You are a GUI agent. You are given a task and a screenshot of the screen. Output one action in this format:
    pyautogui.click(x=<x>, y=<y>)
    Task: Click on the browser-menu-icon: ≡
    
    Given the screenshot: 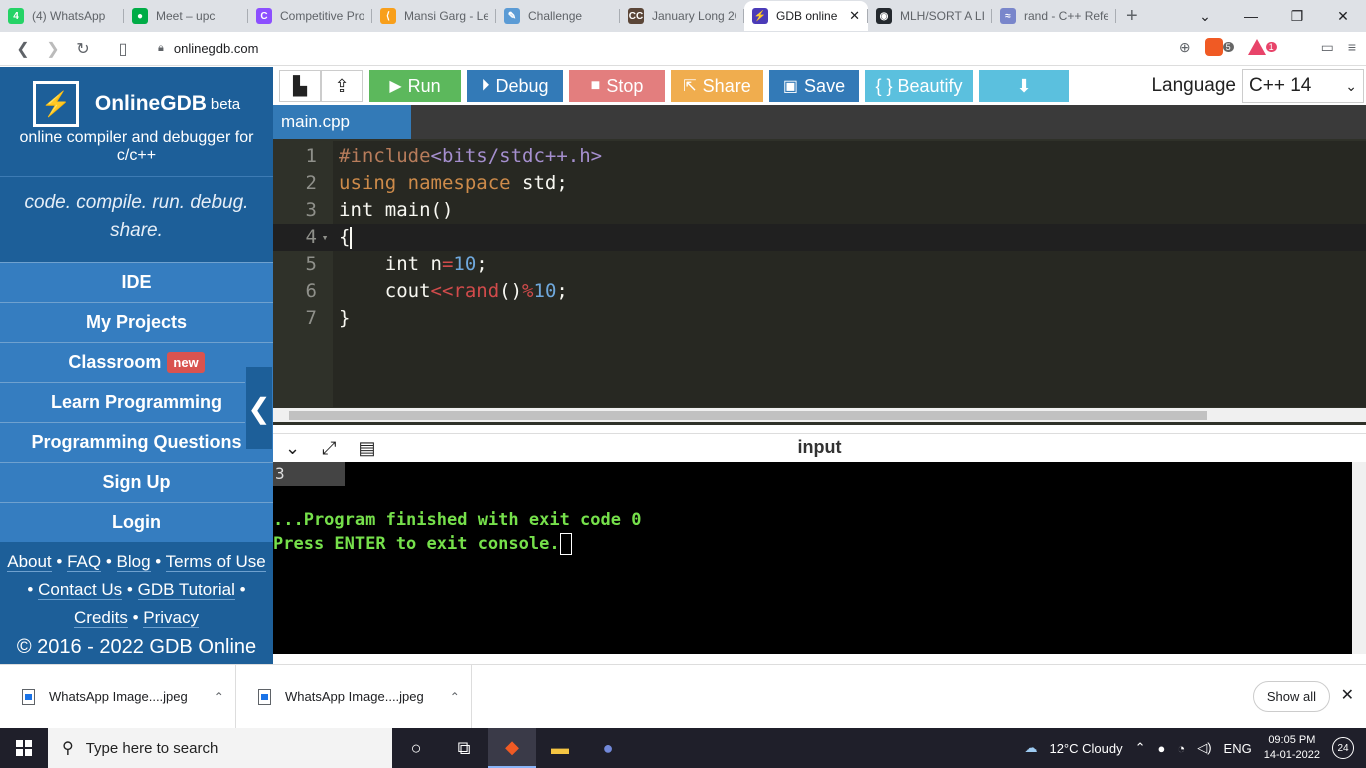 What is the action you would take?
    pyautogui.click(x=1352, y=47)
    